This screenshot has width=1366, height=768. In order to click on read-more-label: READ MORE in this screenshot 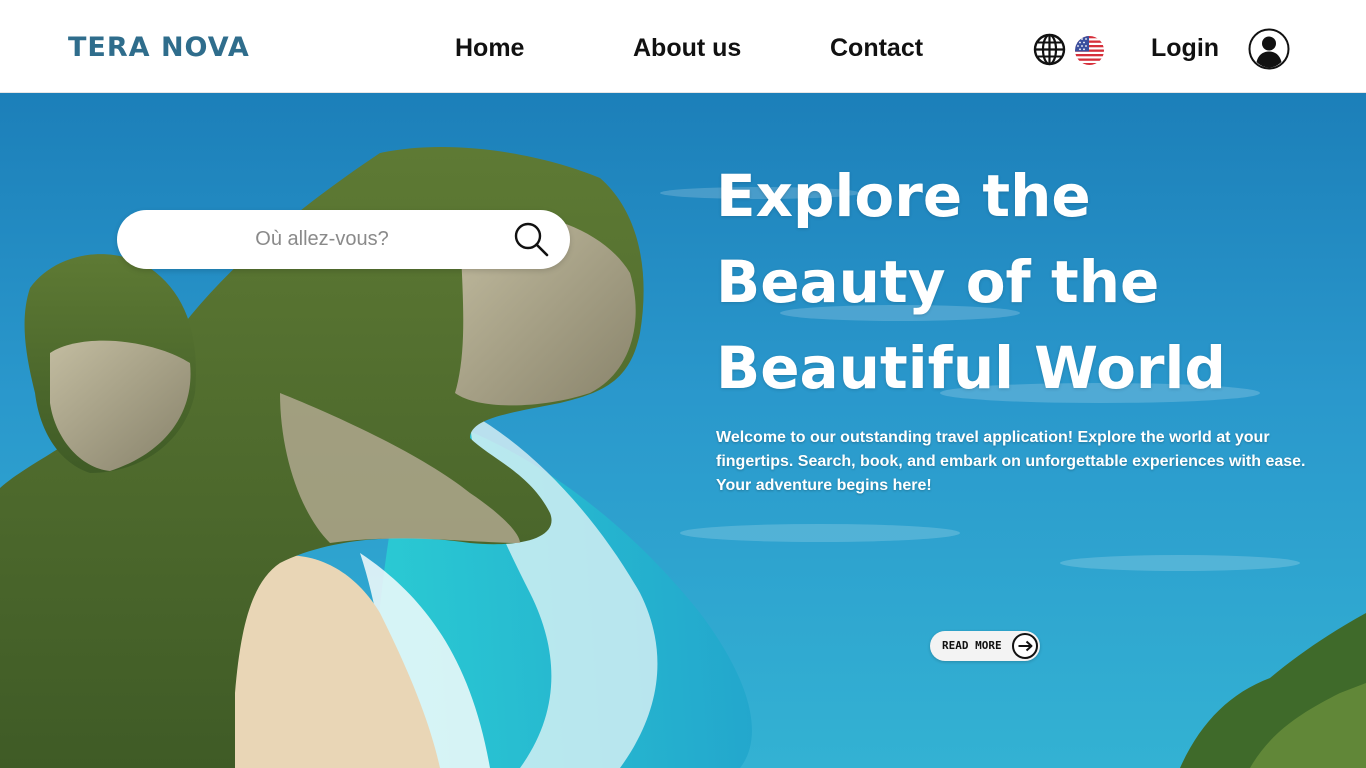, I will do `click(972, 645)`.